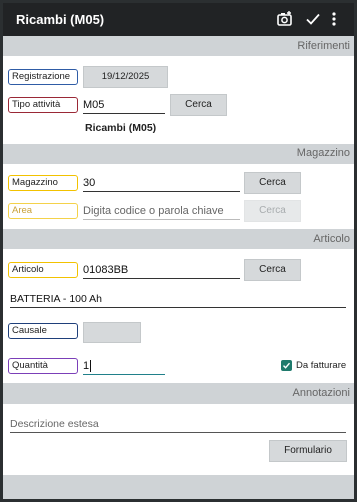  I want to click on articolo-cerca-button: Cerca, so click(272, 270).